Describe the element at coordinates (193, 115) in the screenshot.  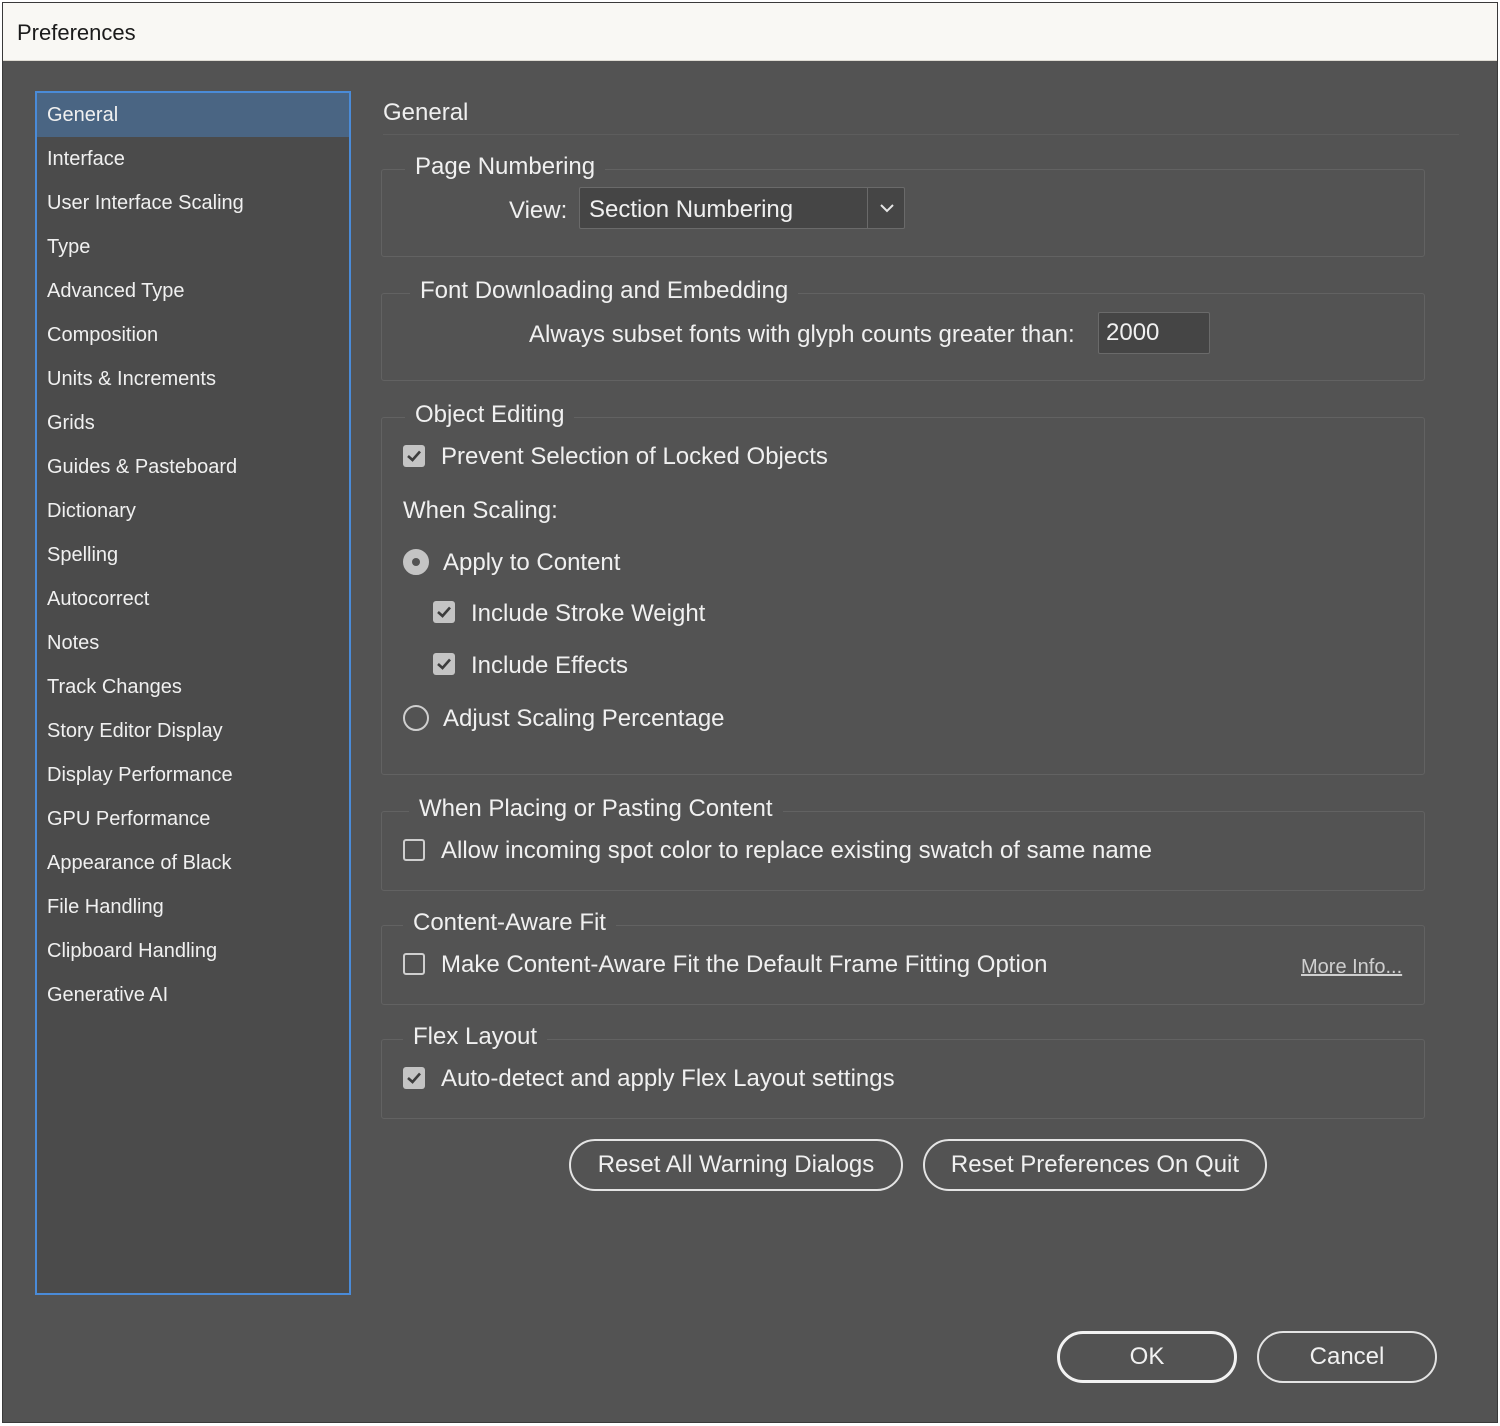
I see `sidebar-item-general: General` at that location.